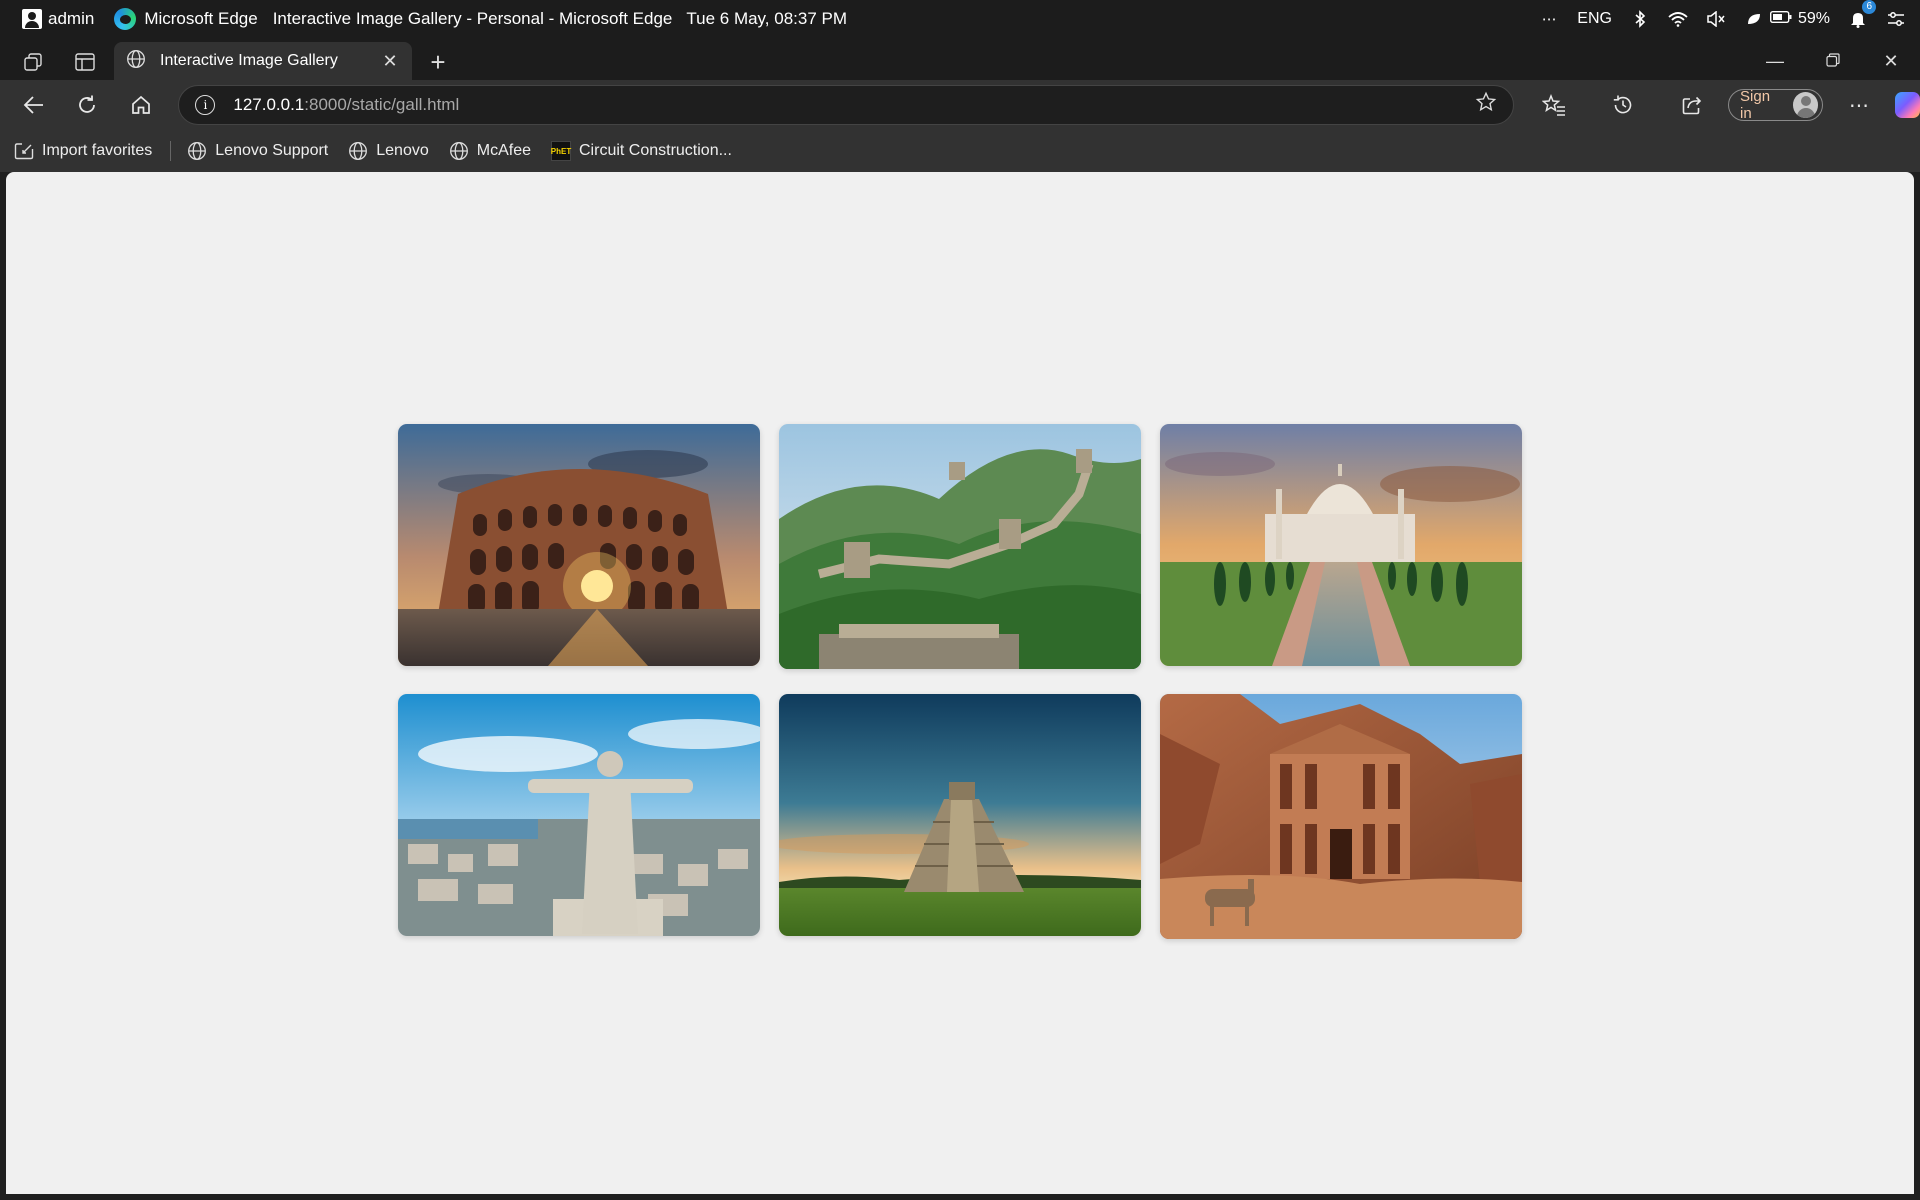 This screenshot has width=1920, height=1200. What do you see at coordinates (1549, 19) in the screenshot?
I see `more-tray-icon: ⋯` at bounding box center [1549, 19].